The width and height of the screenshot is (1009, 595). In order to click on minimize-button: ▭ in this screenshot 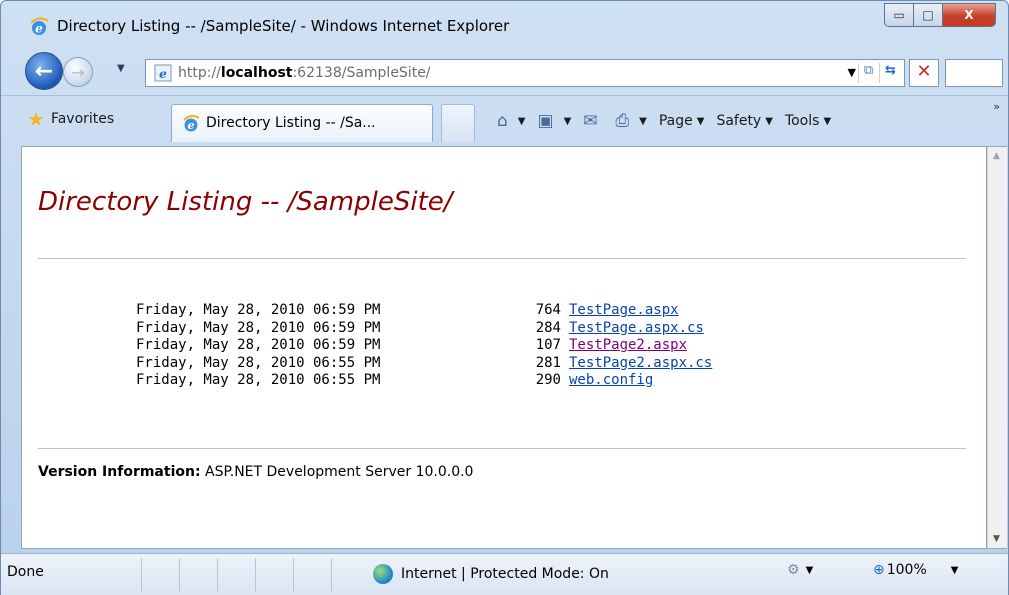, I will do `click(899, 15)`.